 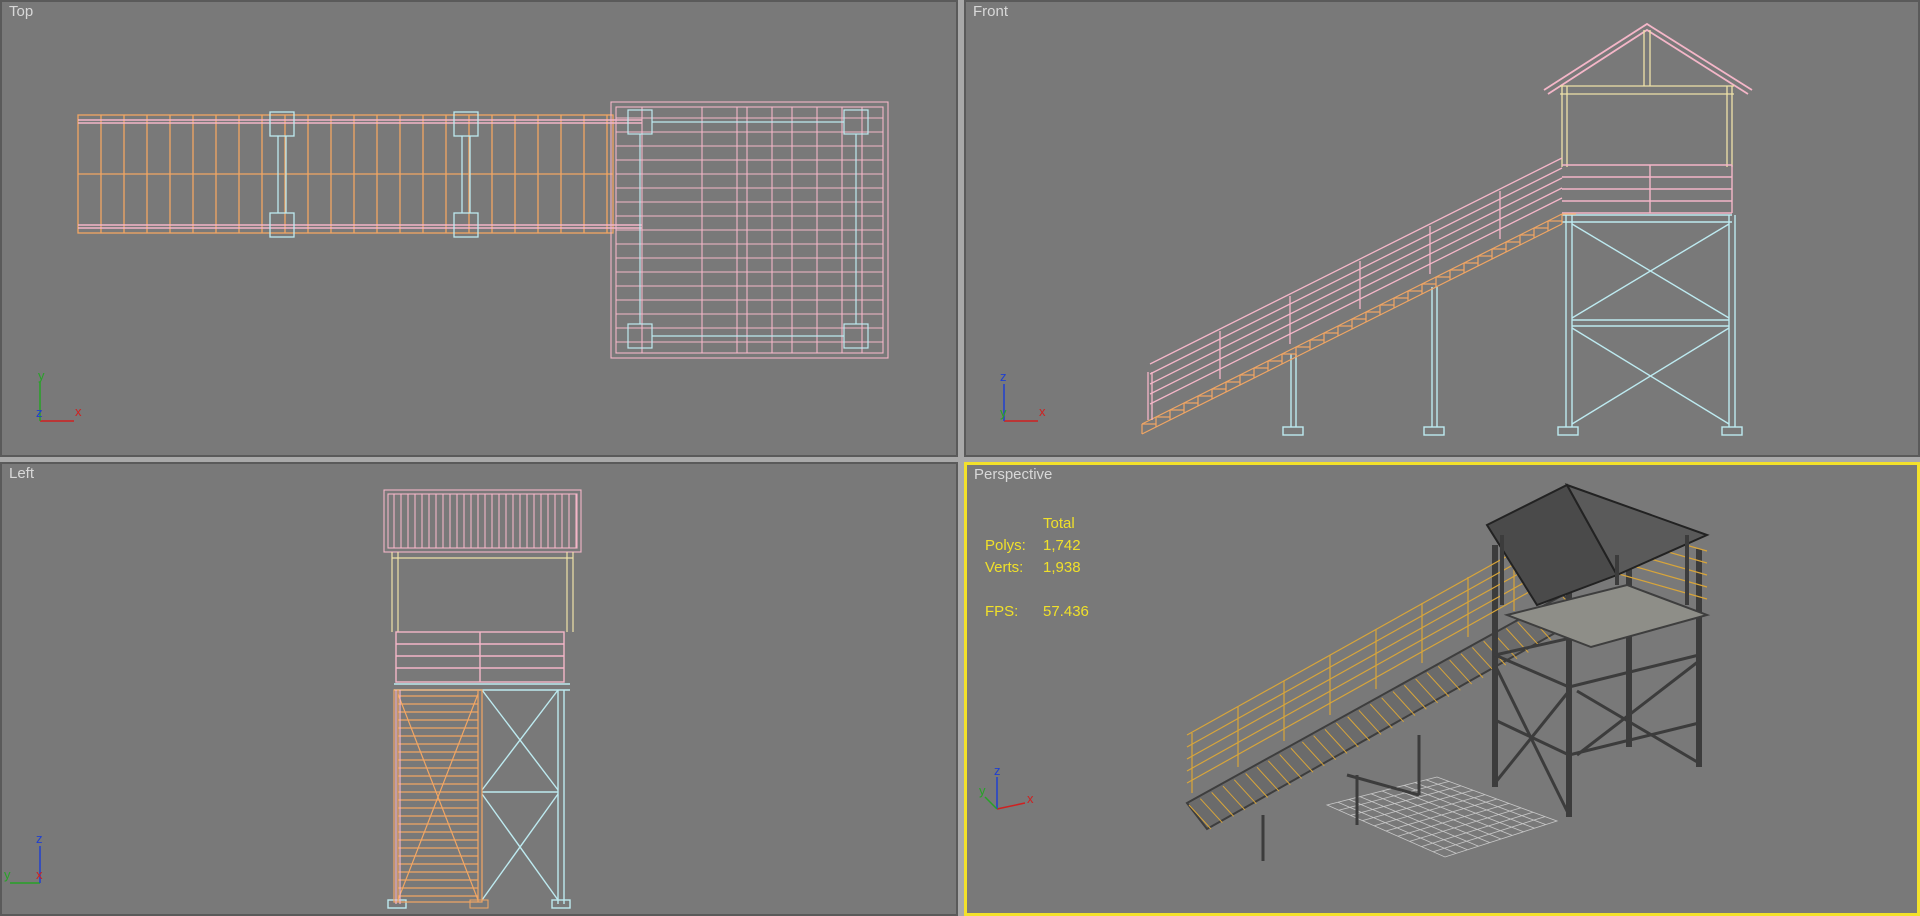 I want to click on axis-tripod-front: z y x, so click(x=1023, y=395).